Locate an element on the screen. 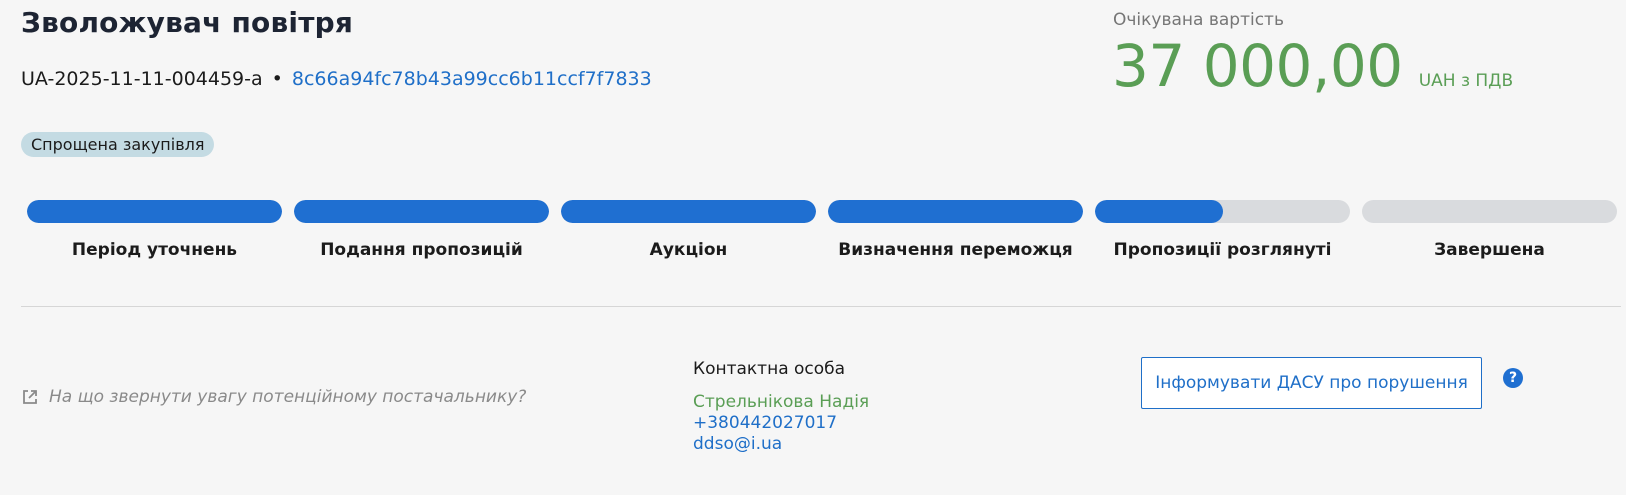 Image resolution: width=1626 pixels, height=495 pixels. page-title: Зволожувач повітря is located at coordinates (187, 22).